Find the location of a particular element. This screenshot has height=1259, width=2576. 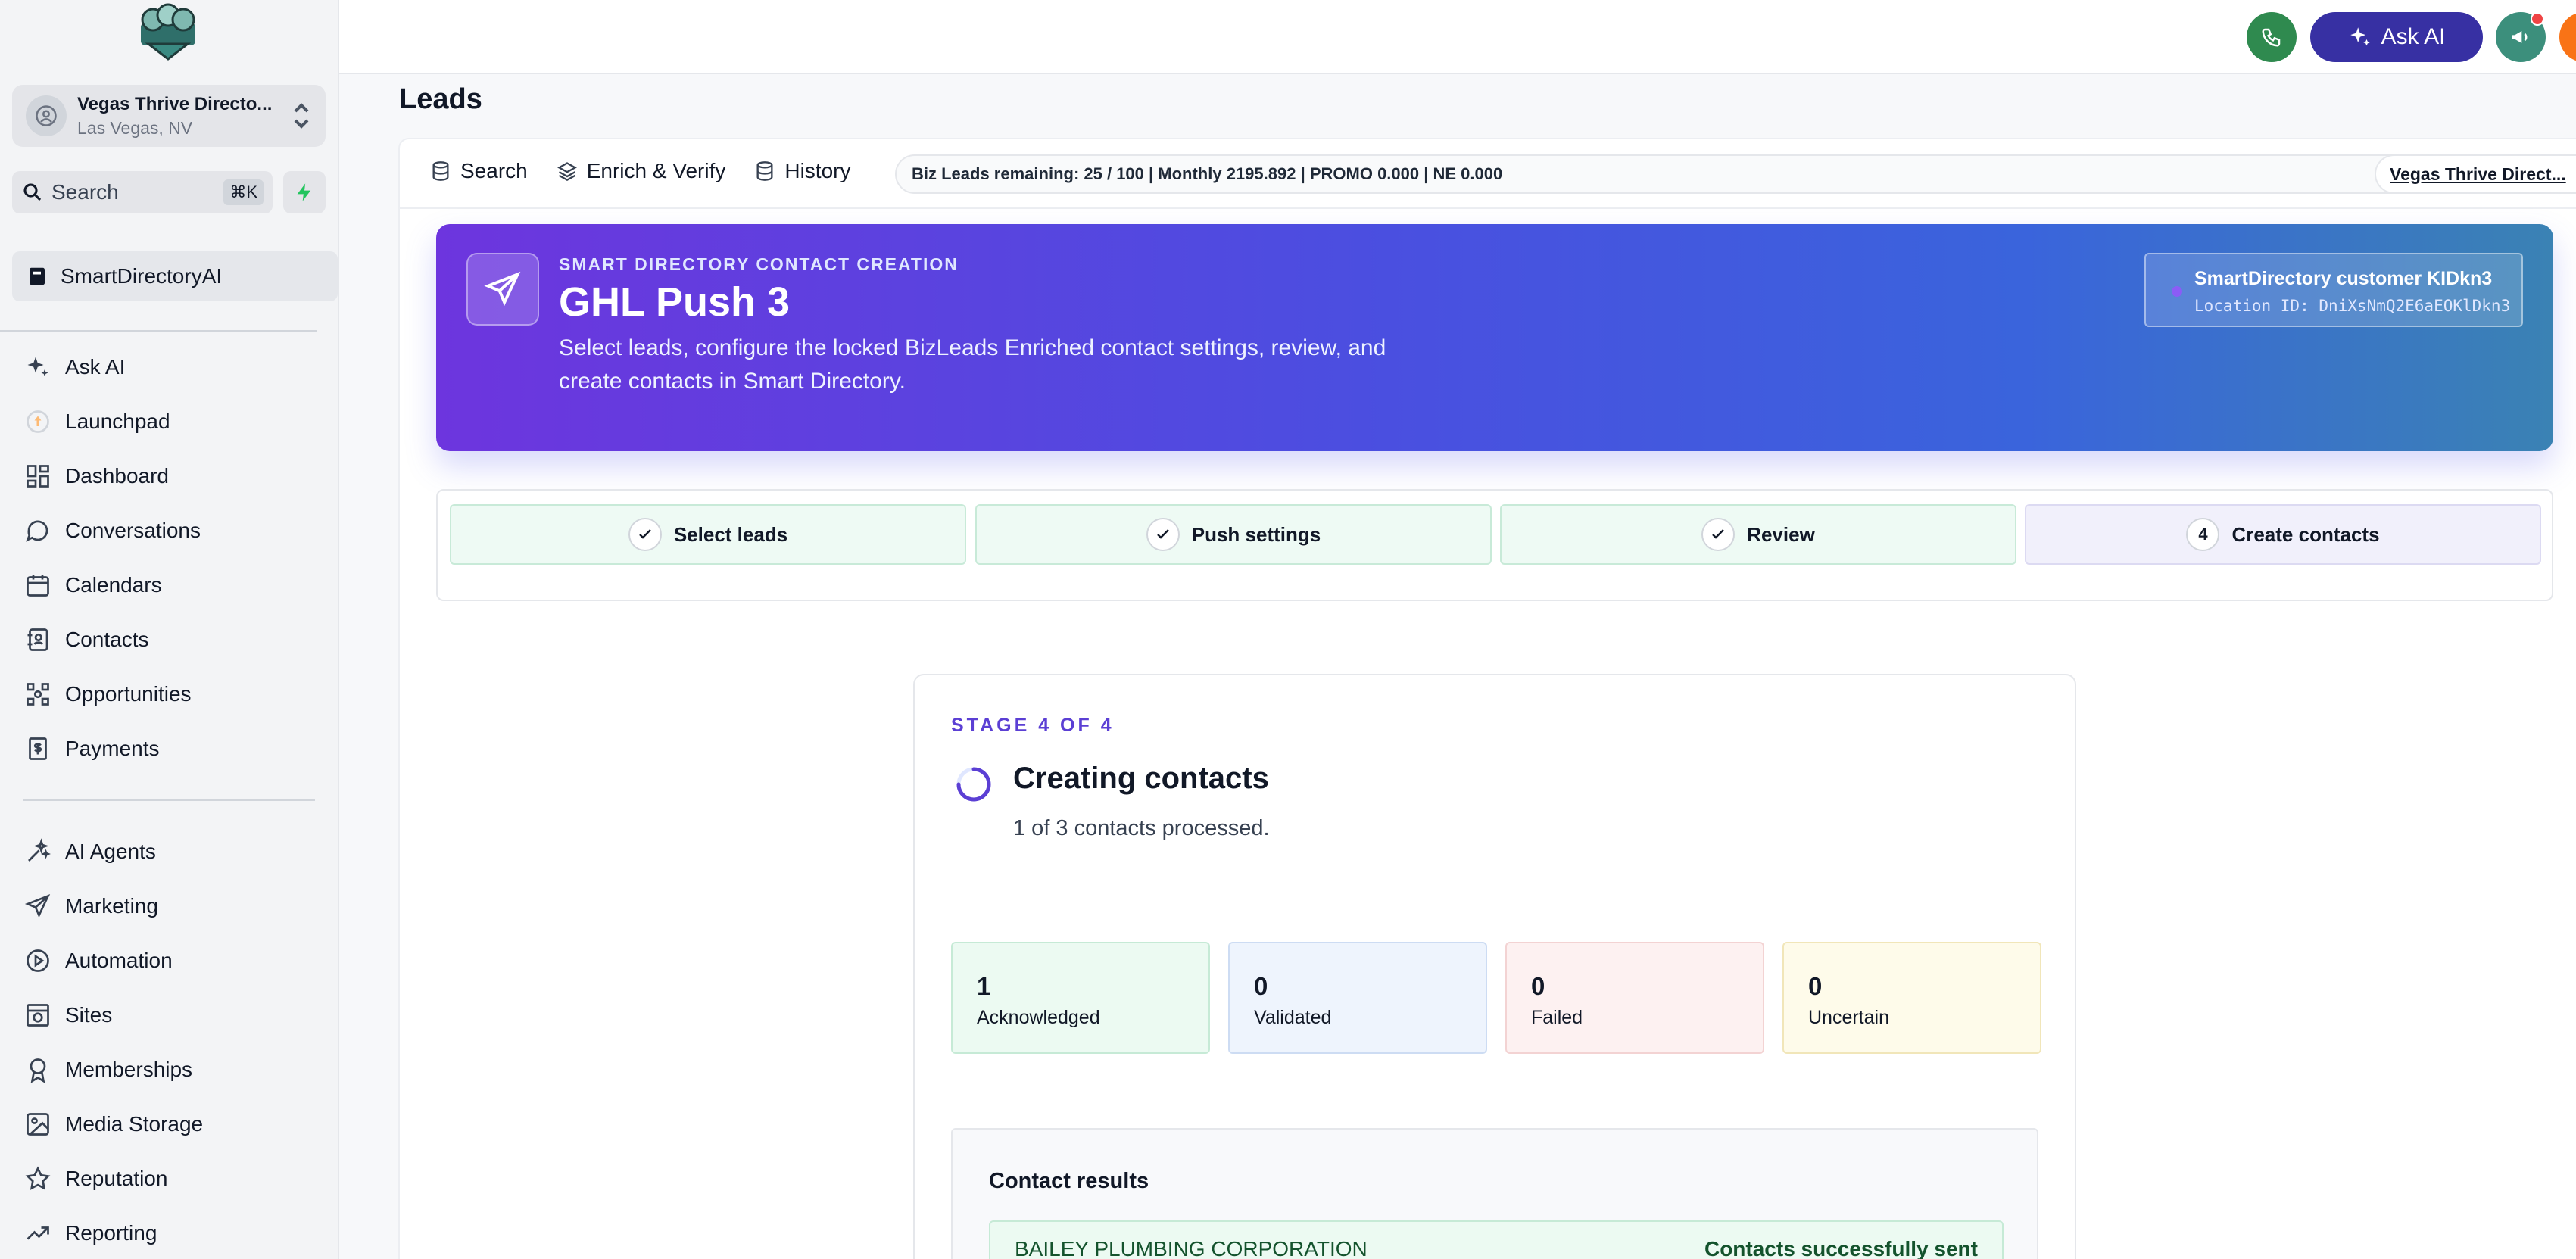

hero-title: GHL Push 3 is located at coordinates (675, 302).